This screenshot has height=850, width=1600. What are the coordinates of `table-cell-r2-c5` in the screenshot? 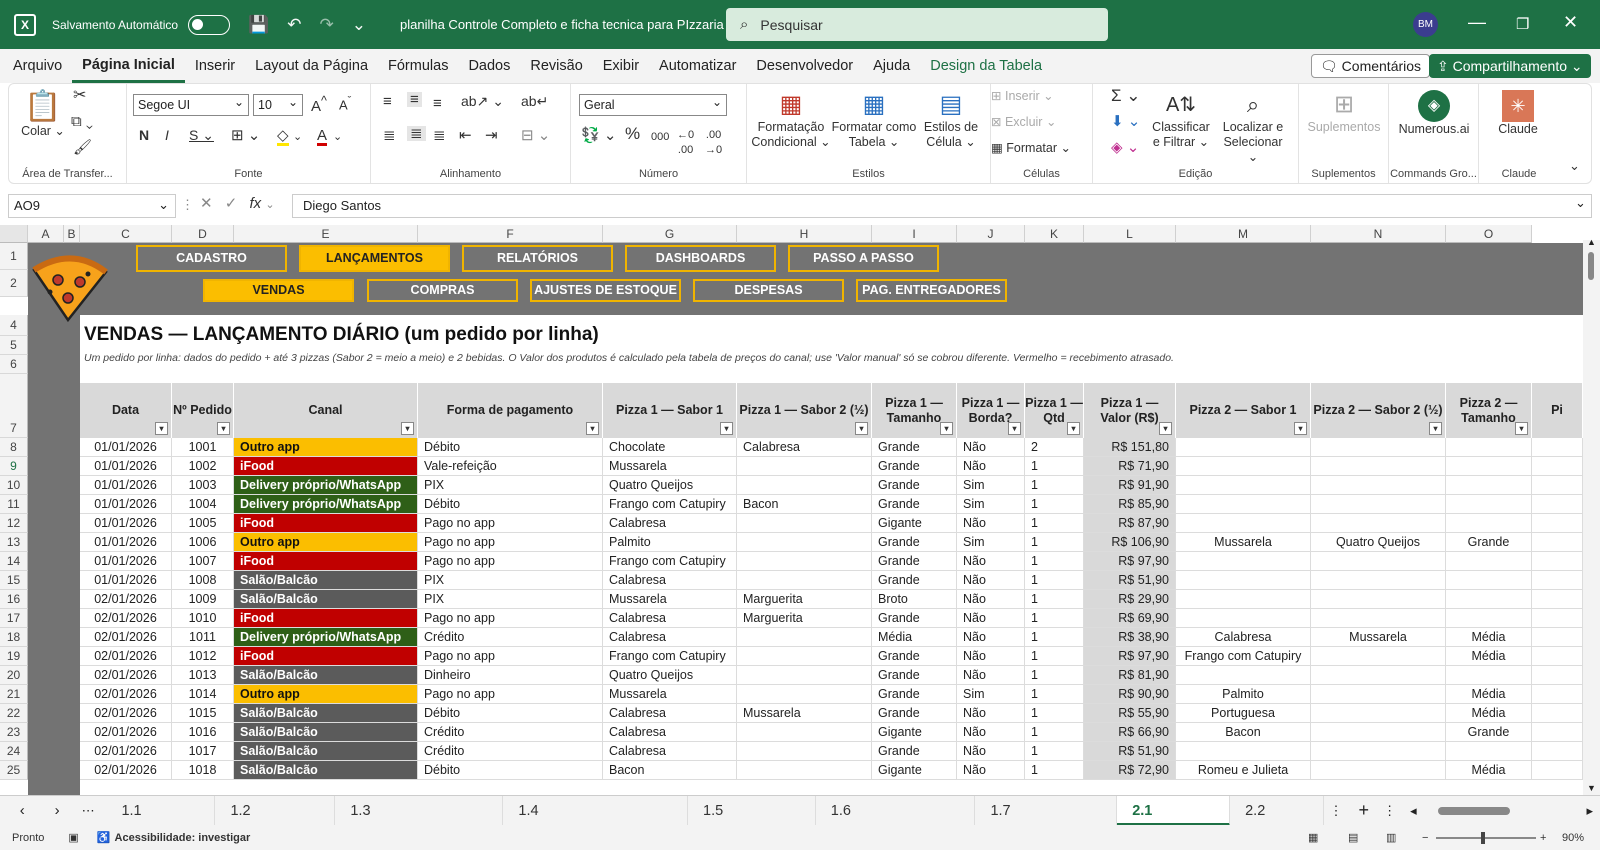 It's located at (804, 485).